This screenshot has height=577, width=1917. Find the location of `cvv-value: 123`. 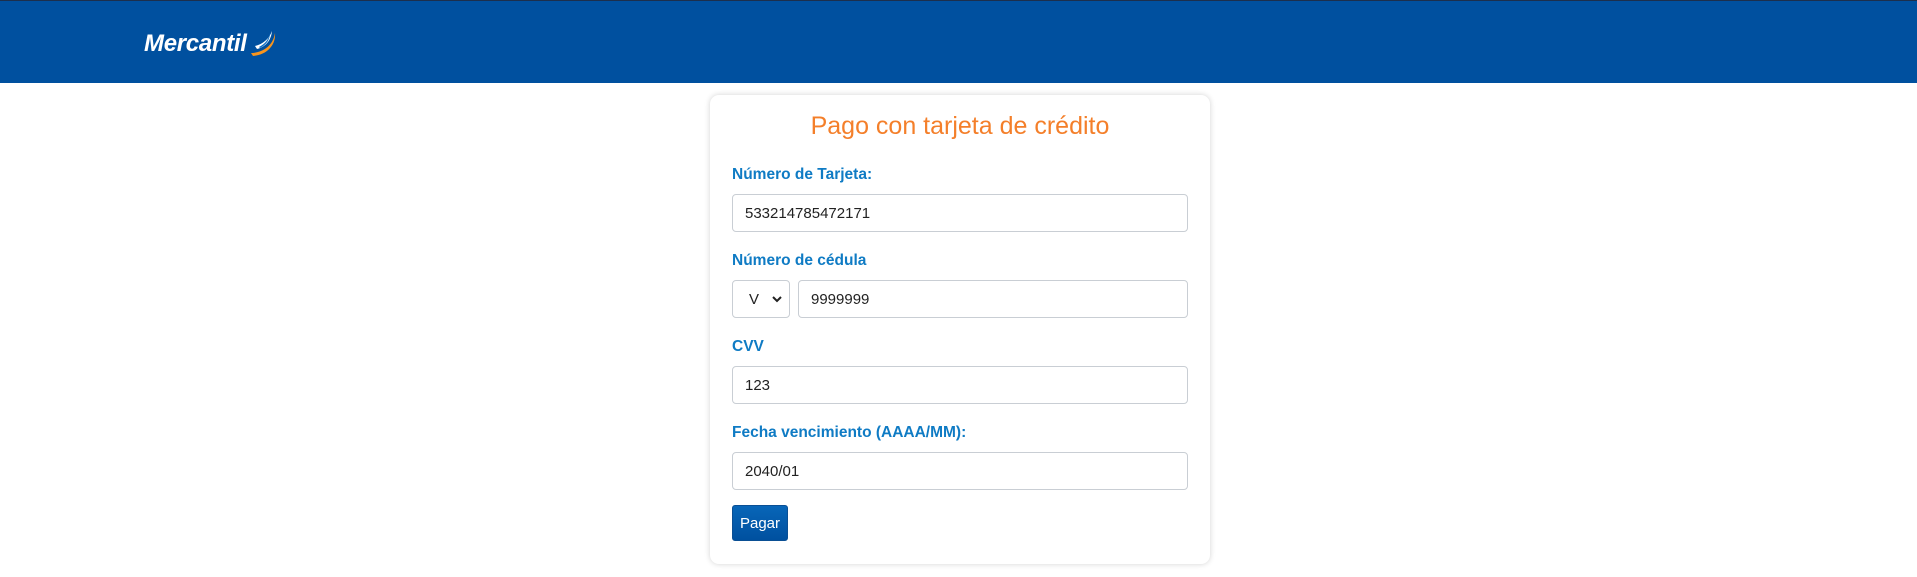

cvv-value: 123 is located at coordinates (758, 385).